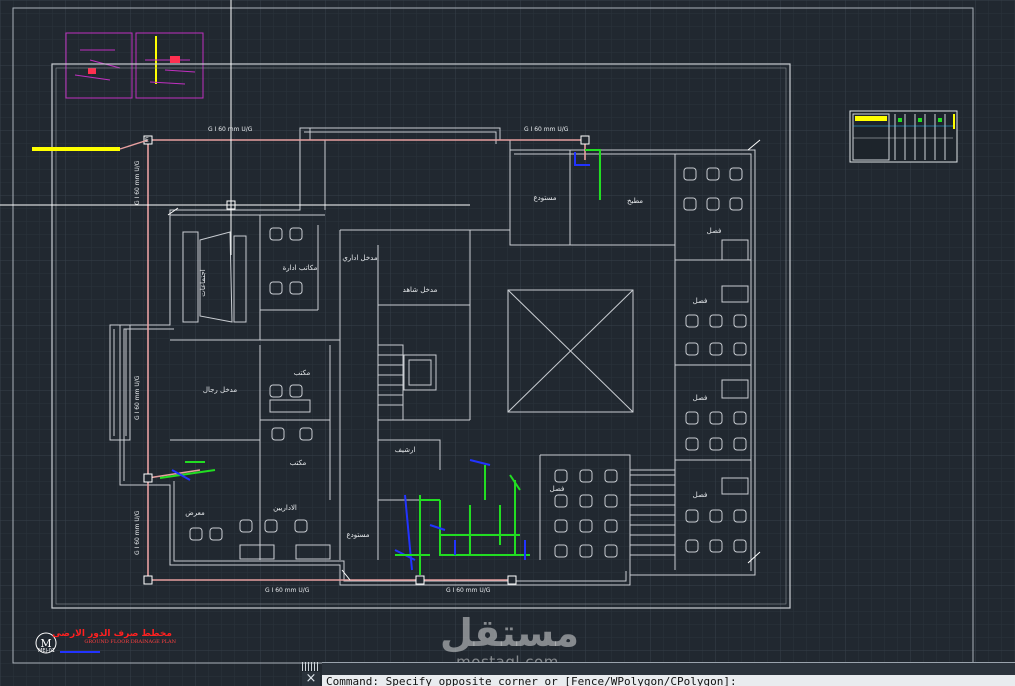 Image resolution: width=1015 pixels, height=686 pixels. Describe the element at coordinates (311, 679) in the screenshot. I see `close-icon: ×` at that location.